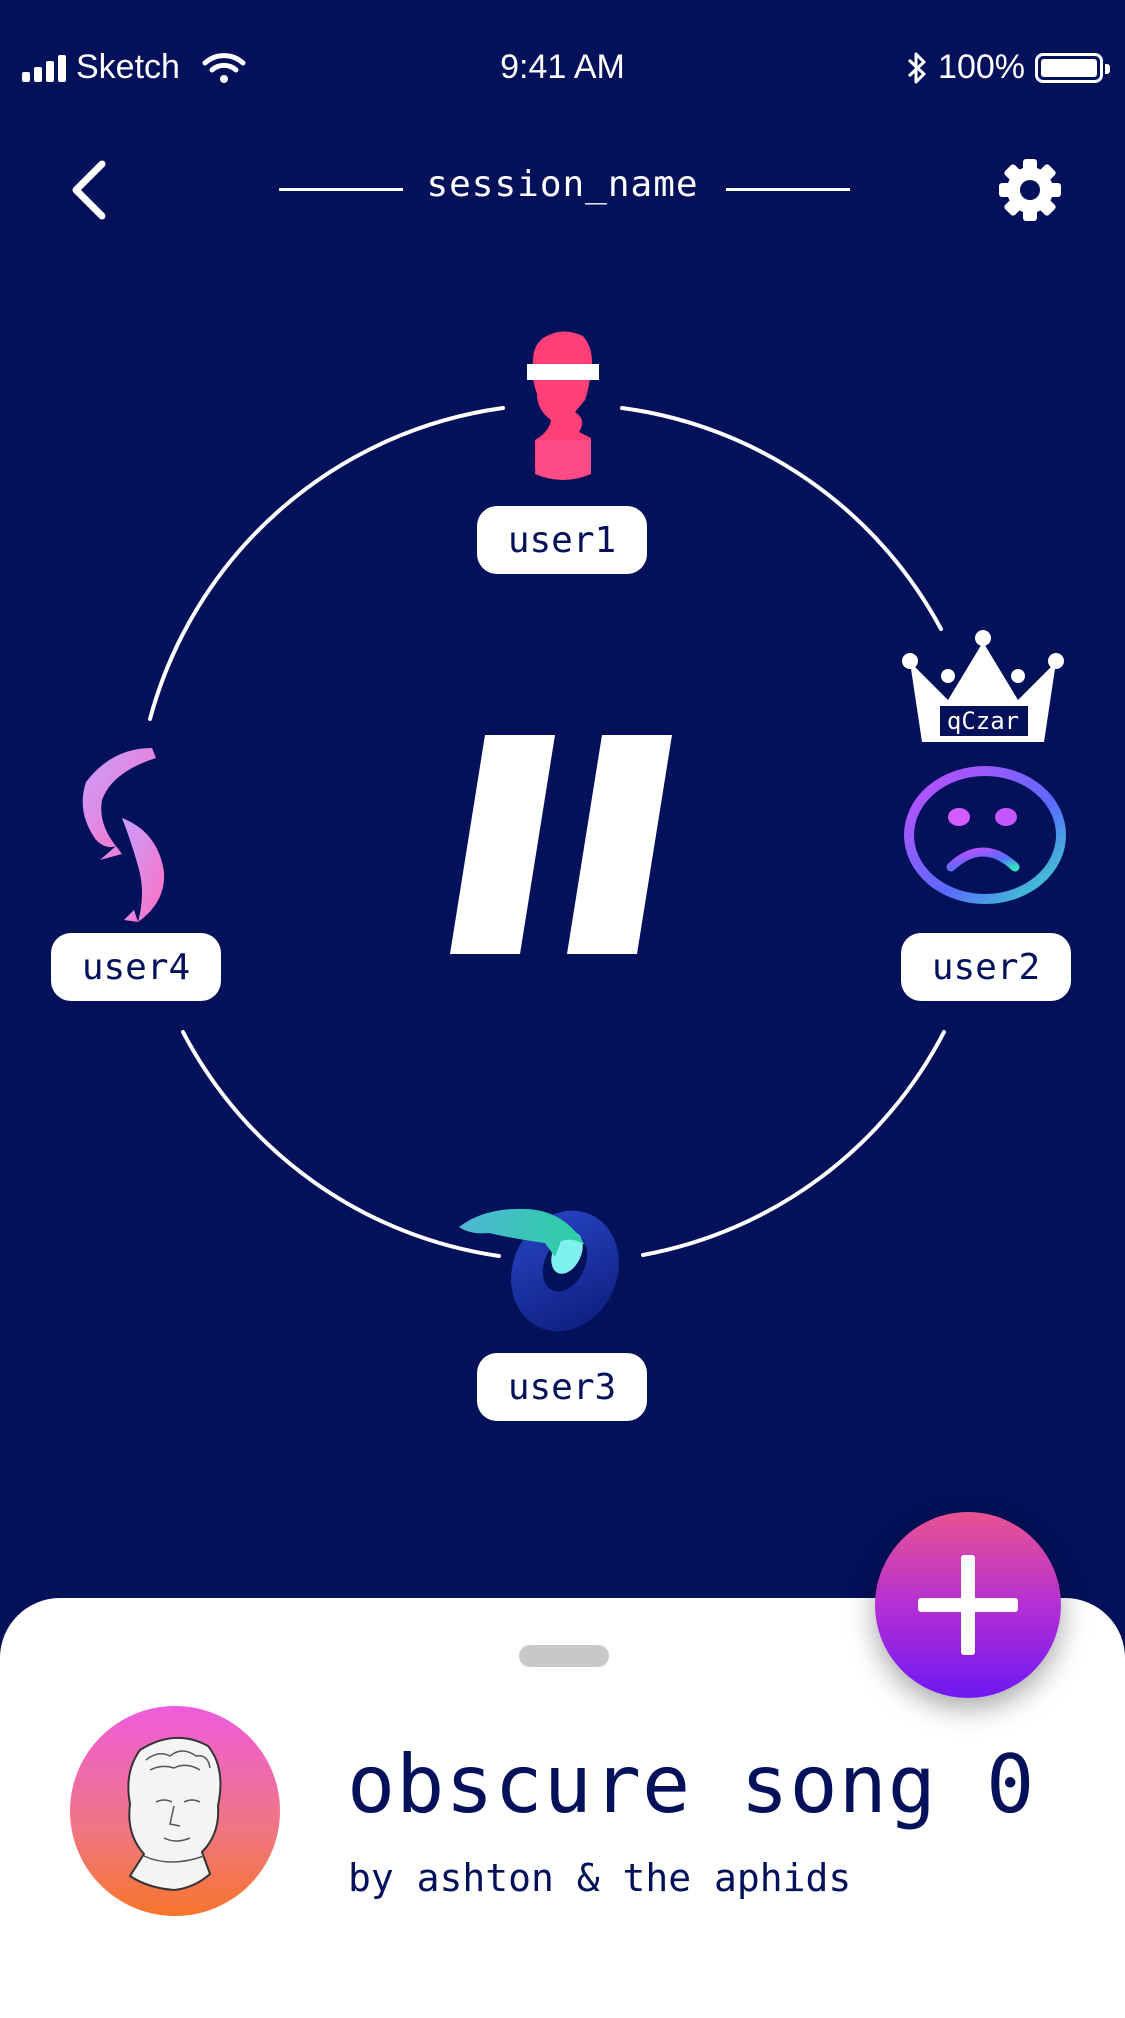  What do you see at coordinates (174, 1814) in the screenshot?
I see `album-statue-sketch-icon` at bounding box center [174, 1814].